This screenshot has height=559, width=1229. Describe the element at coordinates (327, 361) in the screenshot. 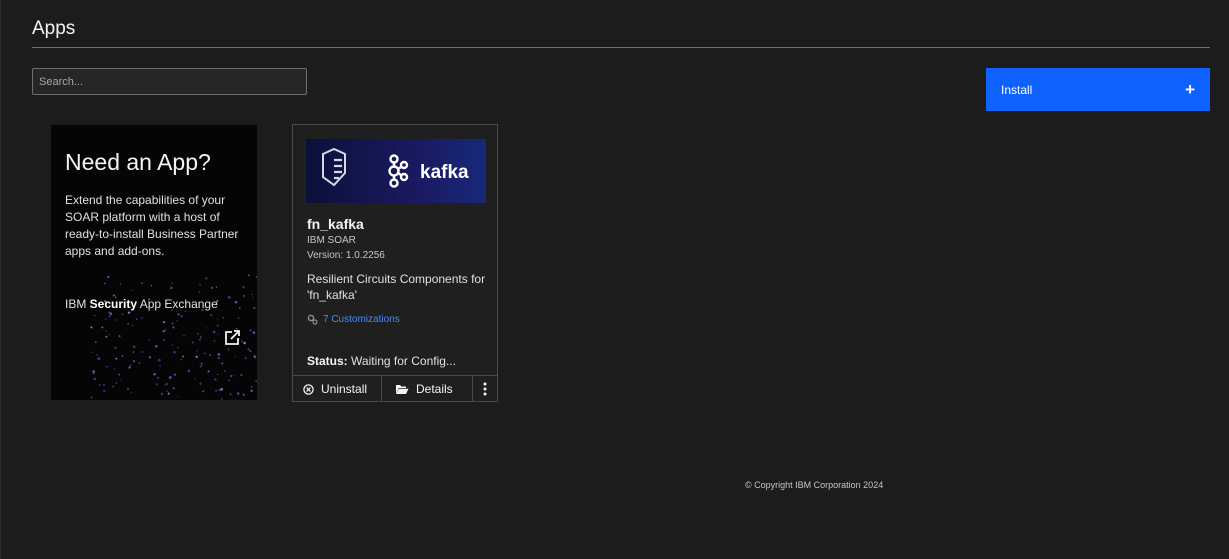

I see `status-label: Status:` at that location.